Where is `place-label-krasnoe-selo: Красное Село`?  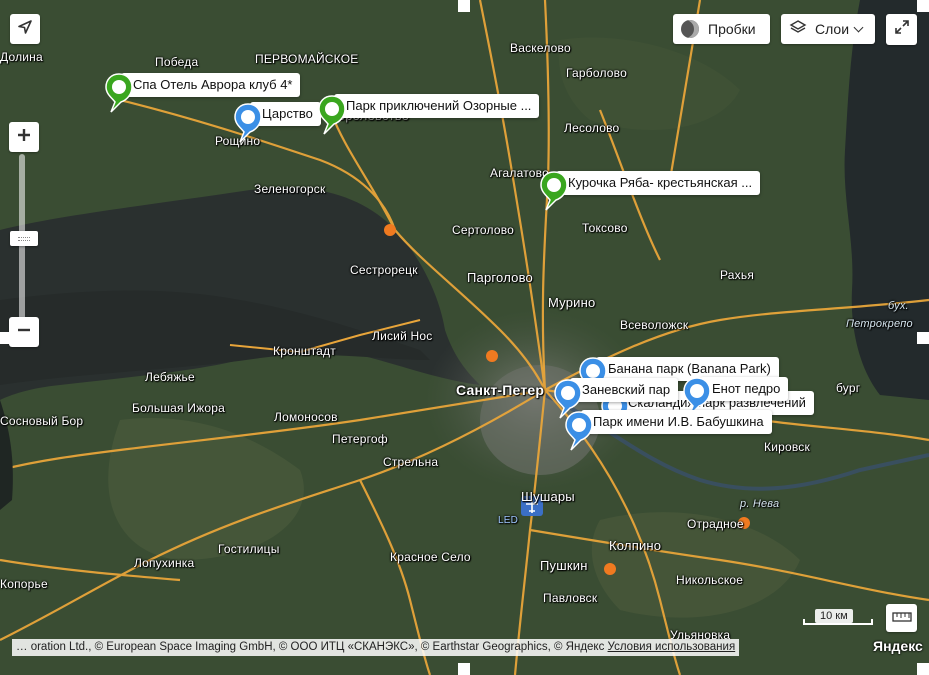
place-label-krasnoe-selo: Красное Село is located at coordinates (430, 557).